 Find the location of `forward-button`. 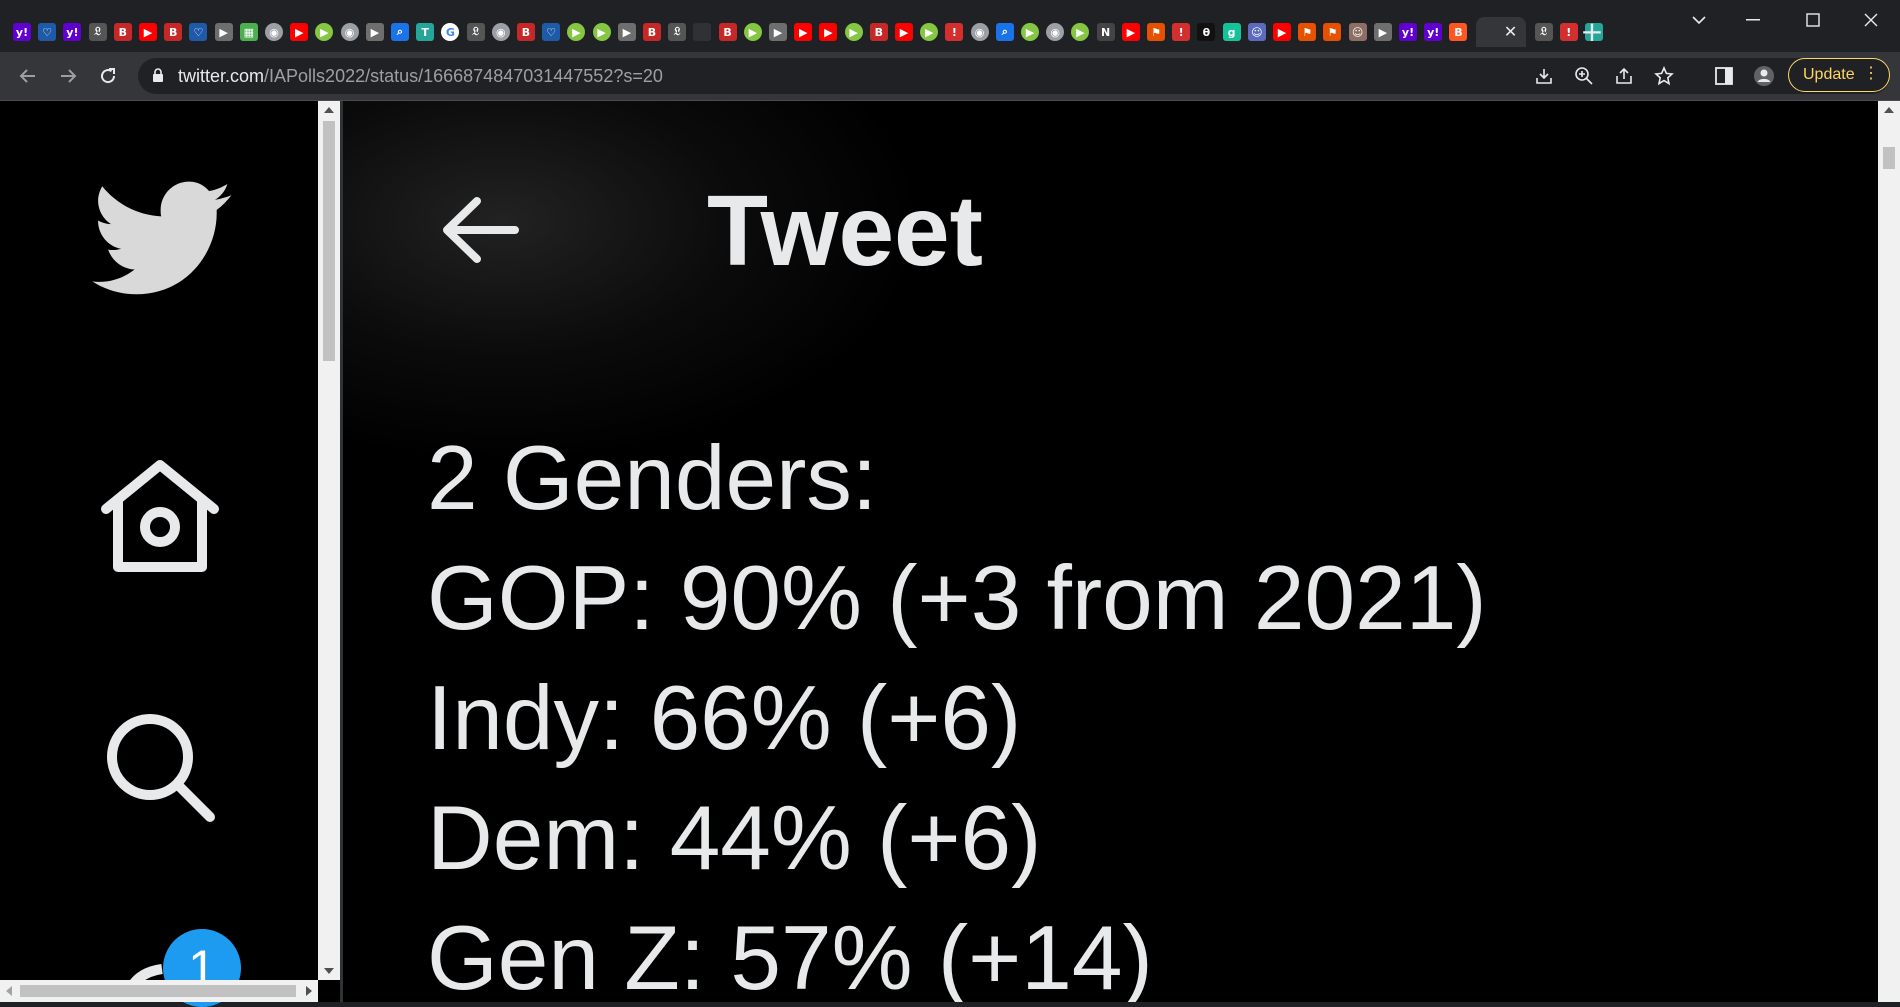

forward-button is located at coordinates (68, 76).